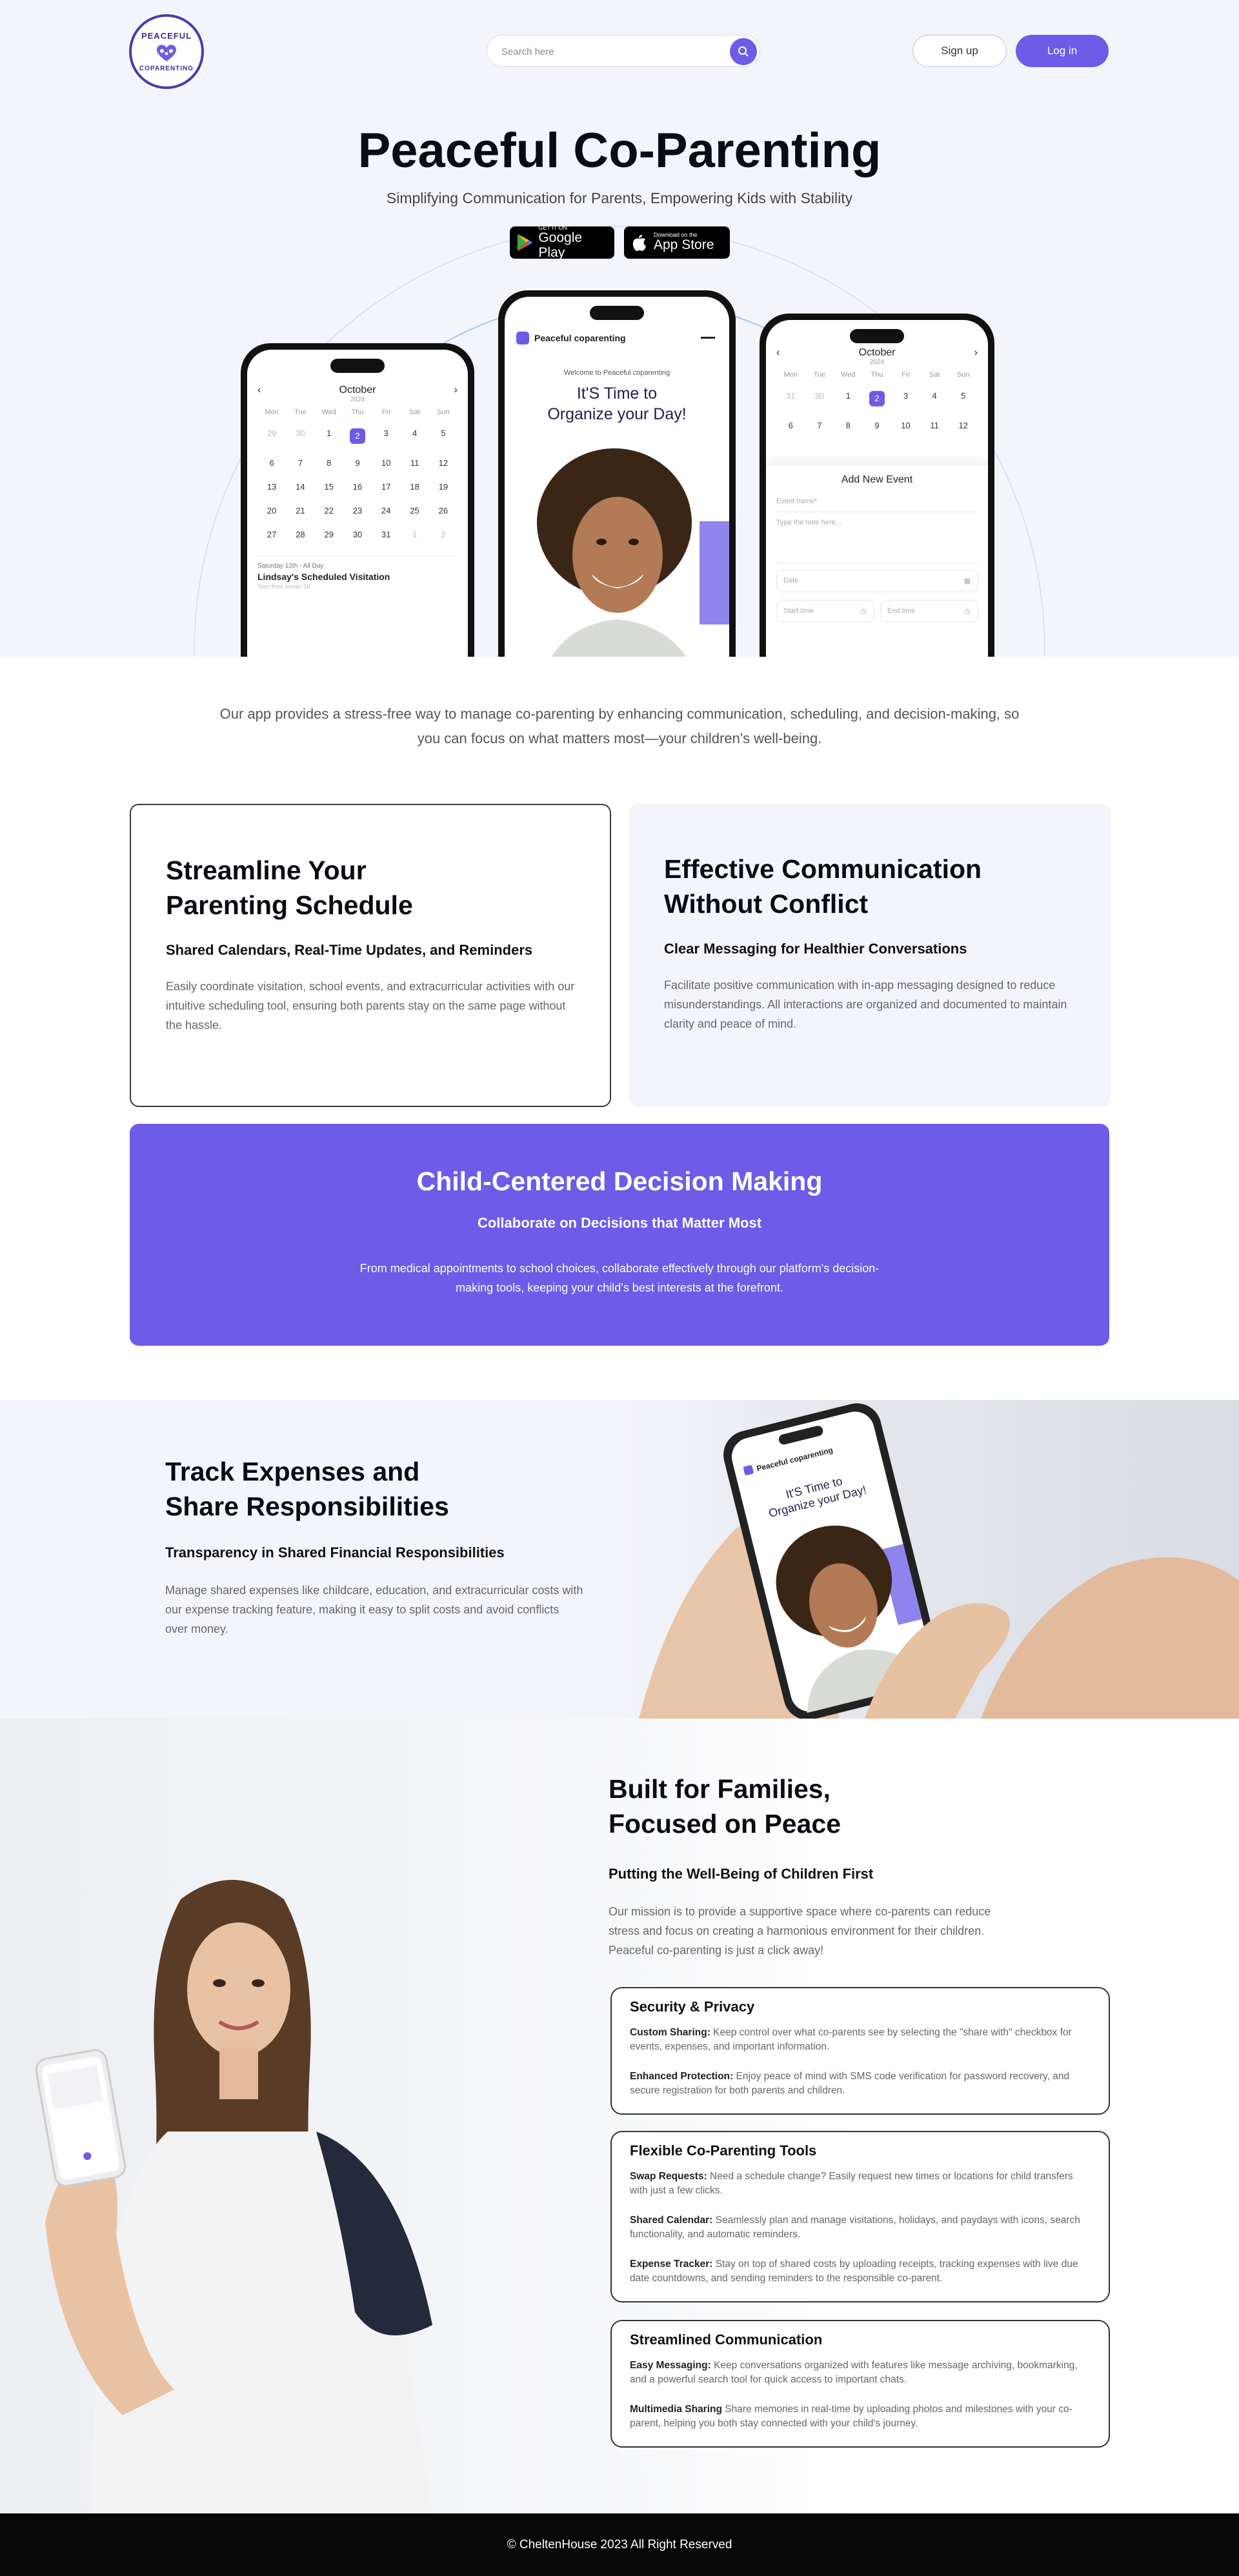  I want to click on copyright-text: © CheltenHouse 2023 All Right Reserved, so click(619, 2544).